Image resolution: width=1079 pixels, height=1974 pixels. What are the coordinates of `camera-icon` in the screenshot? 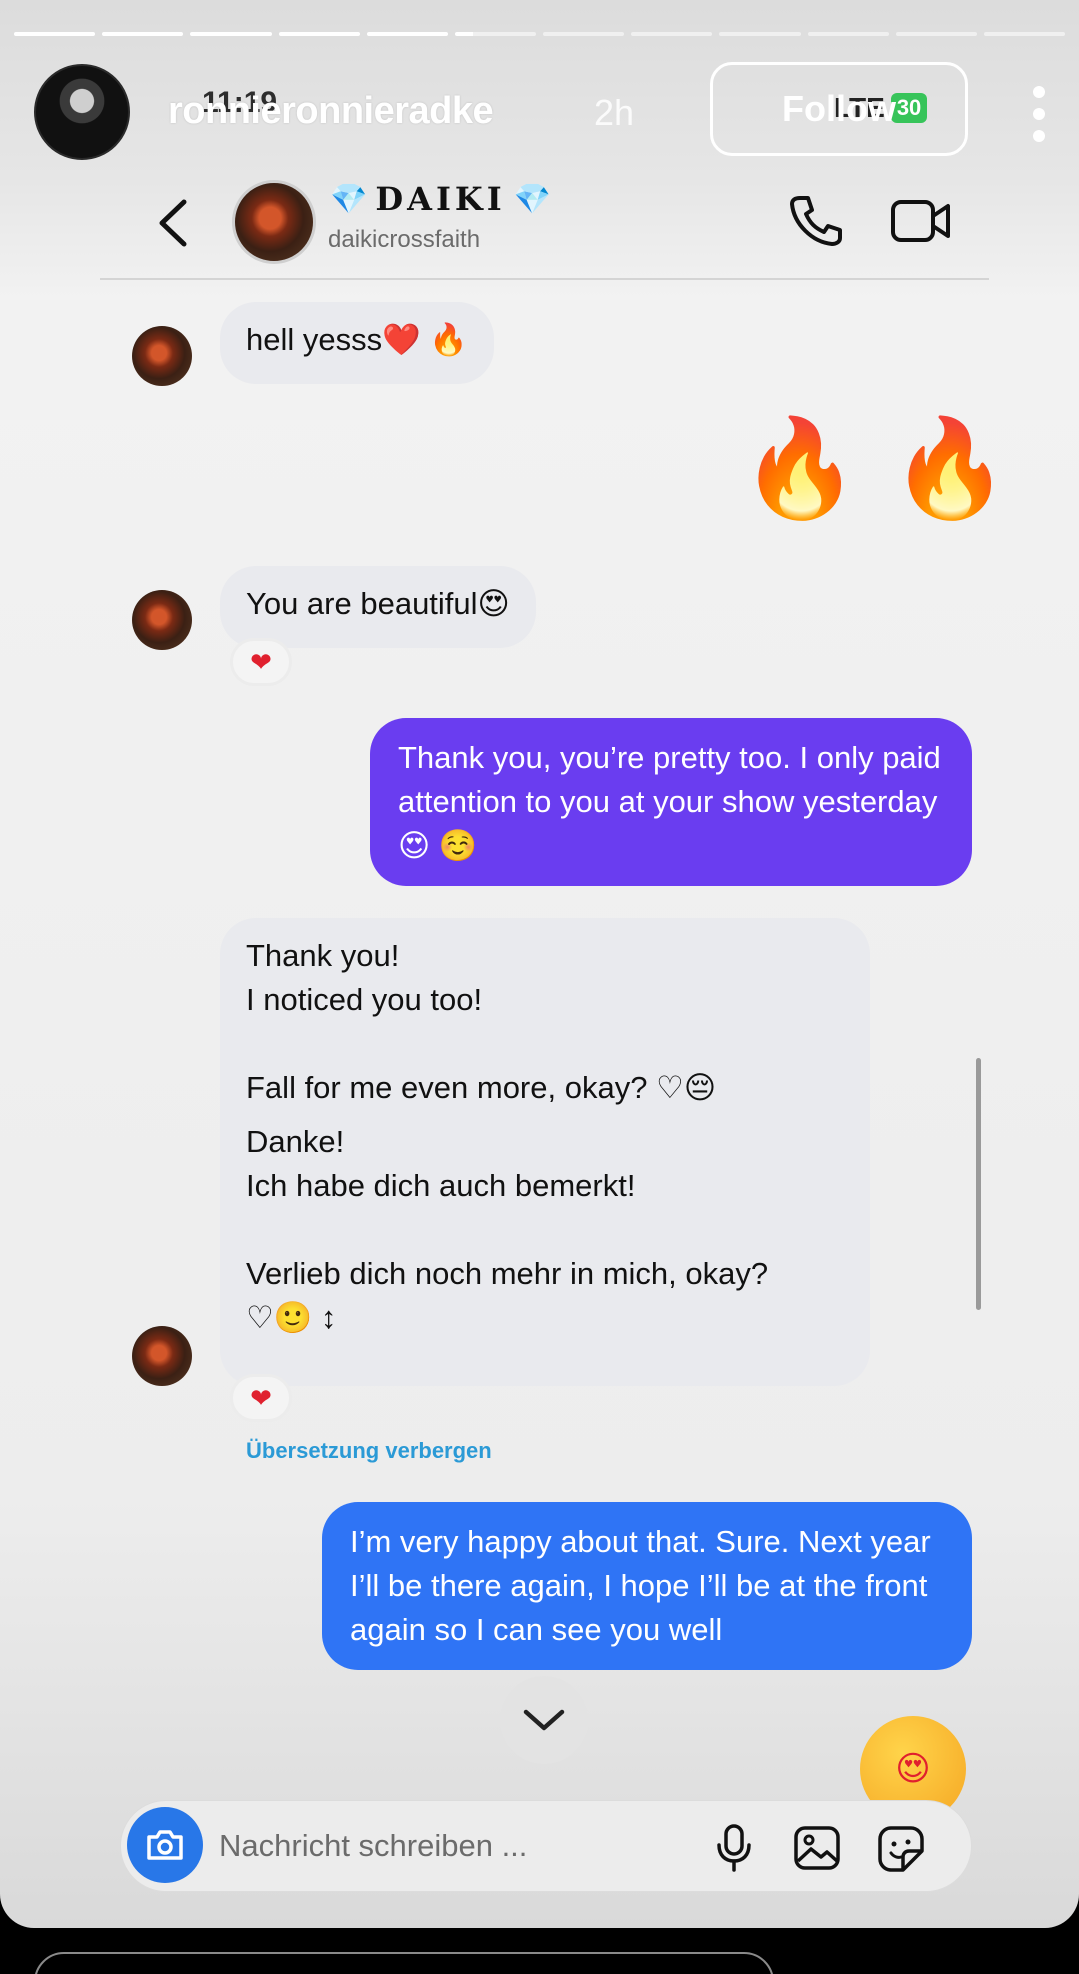 It's located at (165, 1845).